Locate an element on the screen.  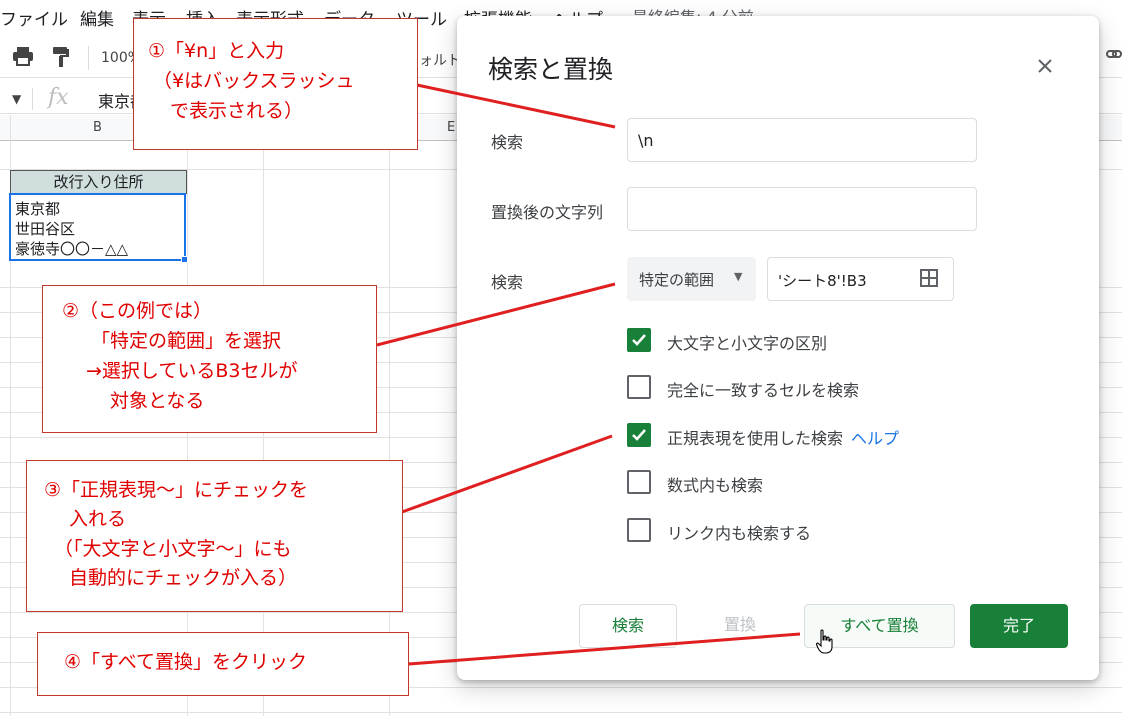
annotation-2-line: →選択しているB3セルが is located at coordinates (192, 371).